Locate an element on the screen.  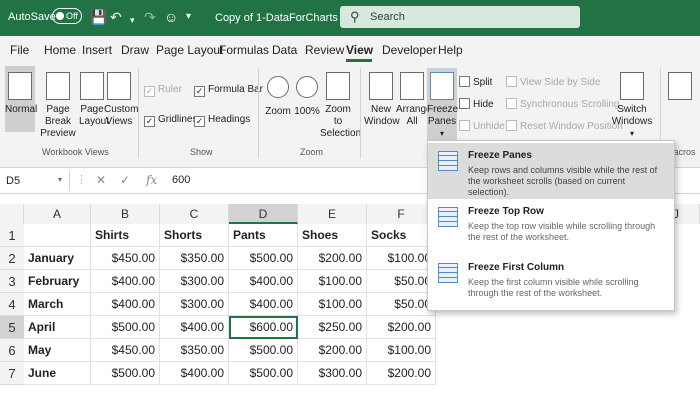
cell-d5: $600.00 is located at coordinates (263, 327).